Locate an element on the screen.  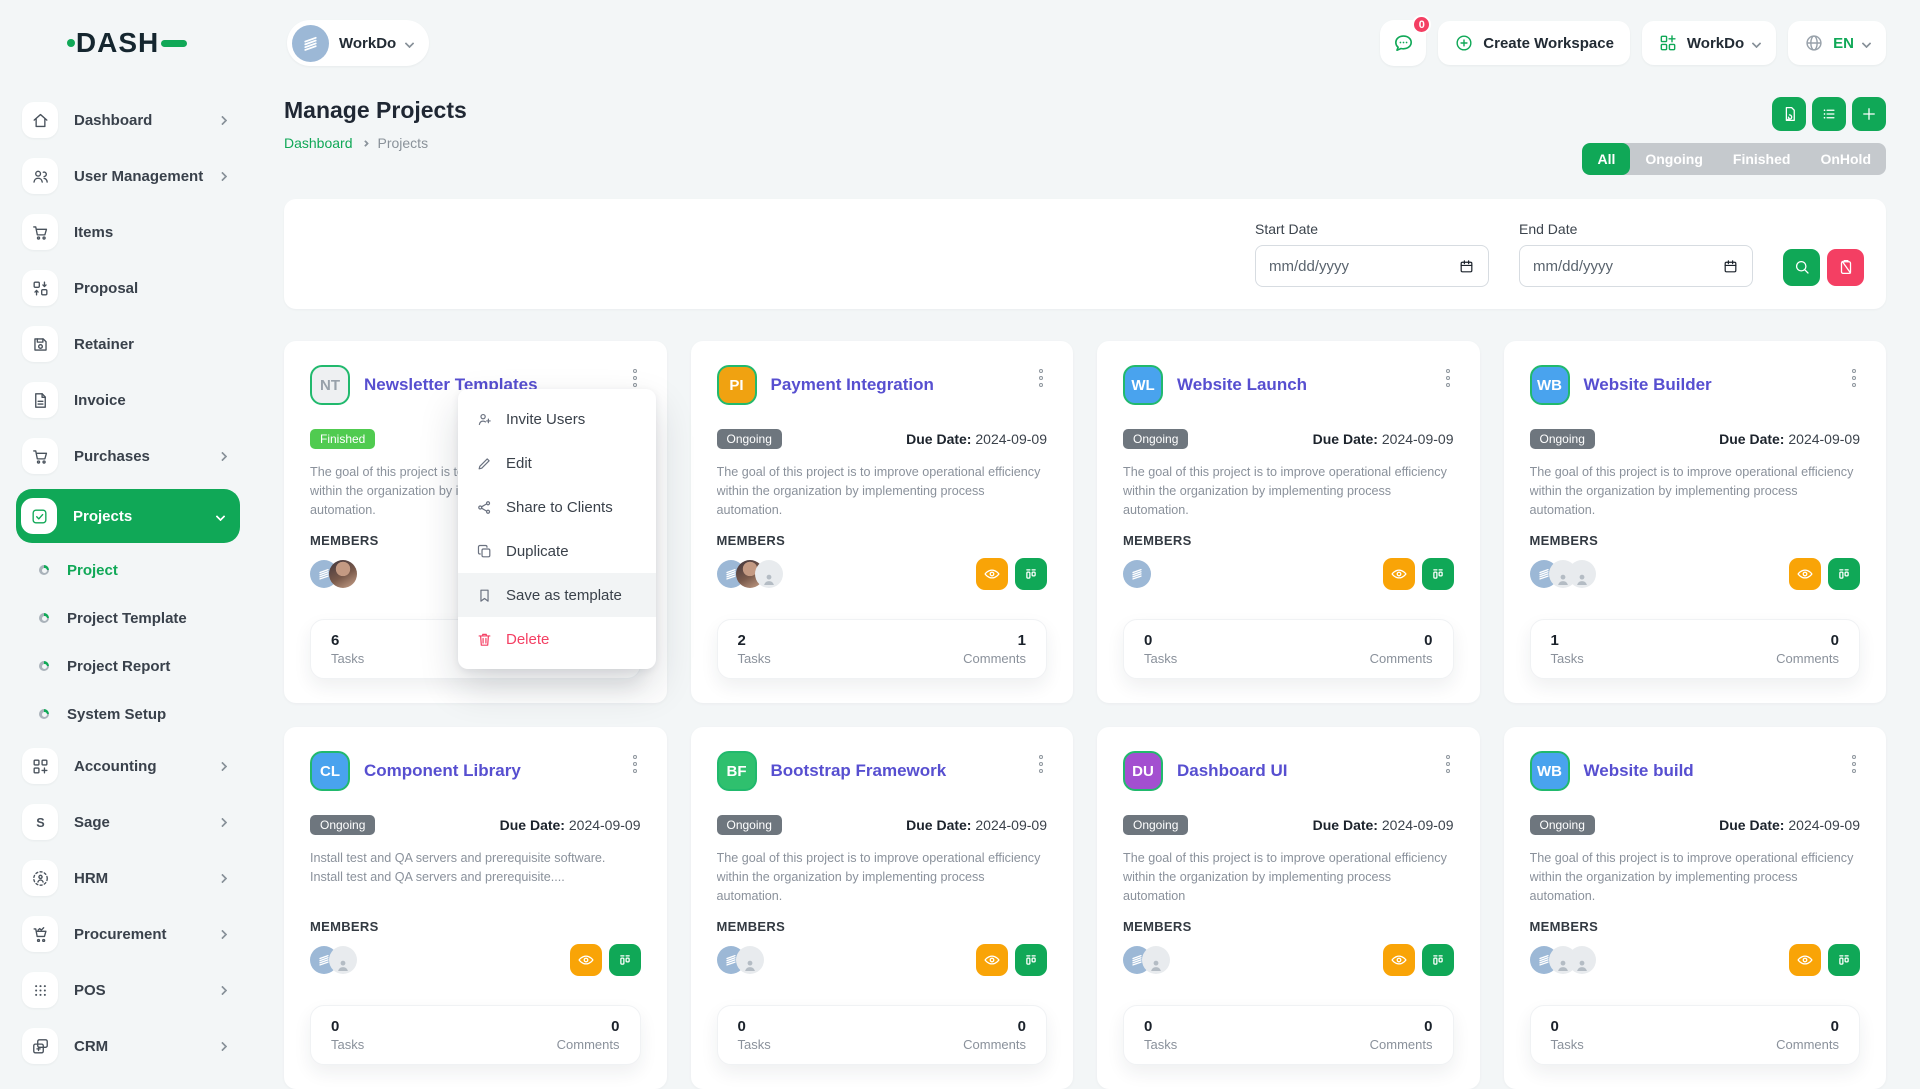
due-date: Due Date: 2024-09-09 is located at coordinates (976, 439).